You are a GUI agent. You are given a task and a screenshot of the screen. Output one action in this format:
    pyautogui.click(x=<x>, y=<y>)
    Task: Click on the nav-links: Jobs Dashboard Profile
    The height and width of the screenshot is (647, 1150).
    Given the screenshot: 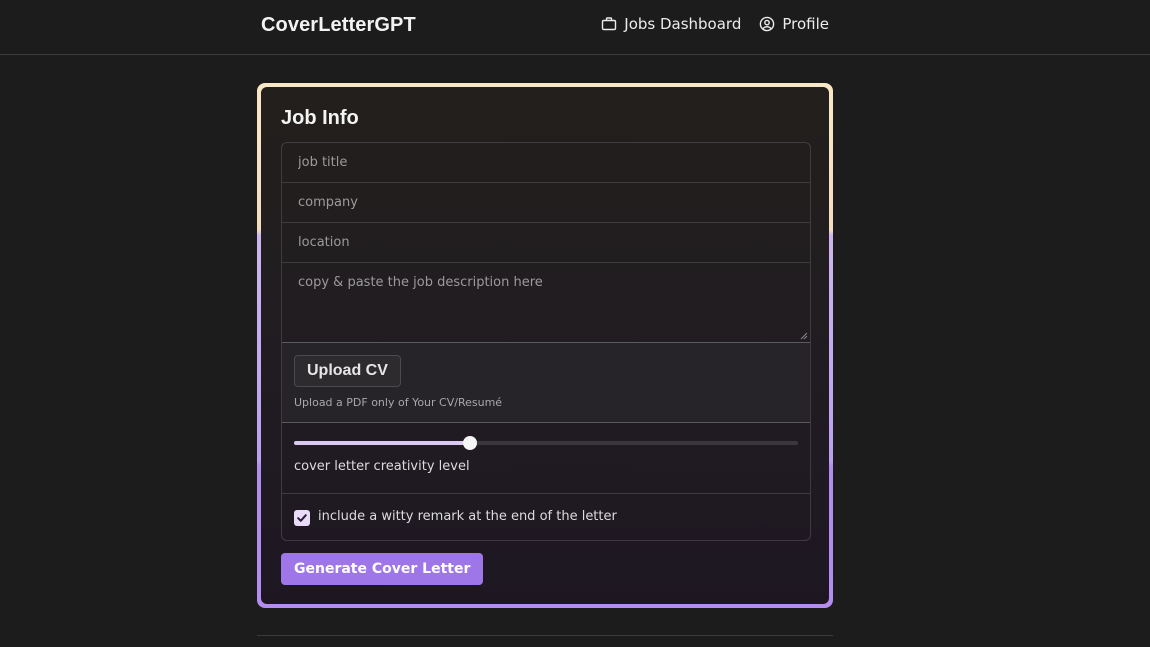 What is the action you would take?
    pyautogui.click(x=715, y=24)
    